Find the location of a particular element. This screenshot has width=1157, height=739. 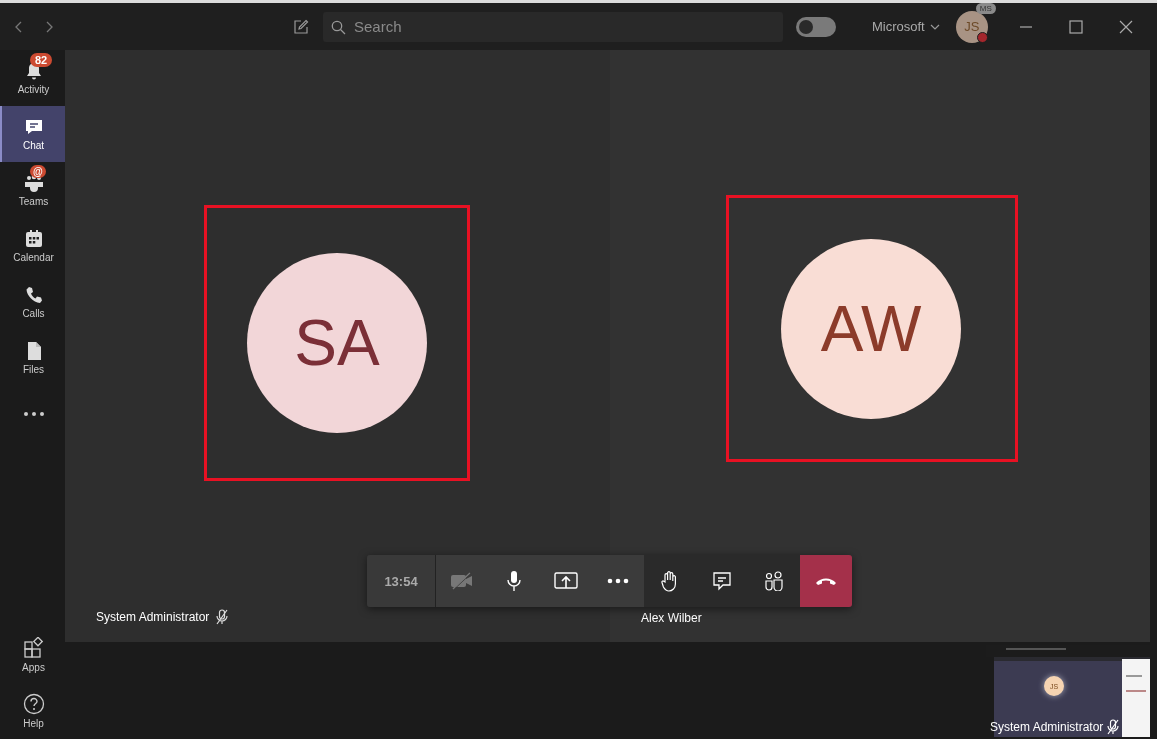

chevron-down-icon is located at coordinates (934, 26).